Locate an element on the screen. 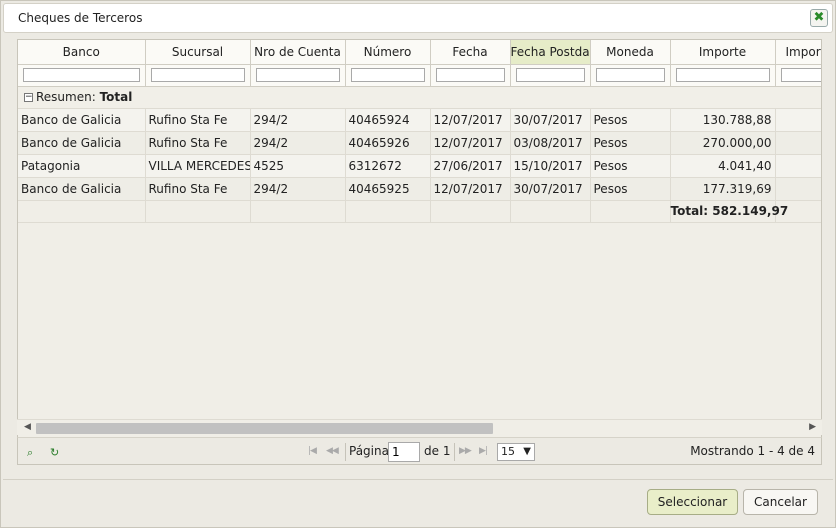 The width and height of the screenshot is (836, 528). cell-importe: 177.319,69 is located at coordinates (723, 189).